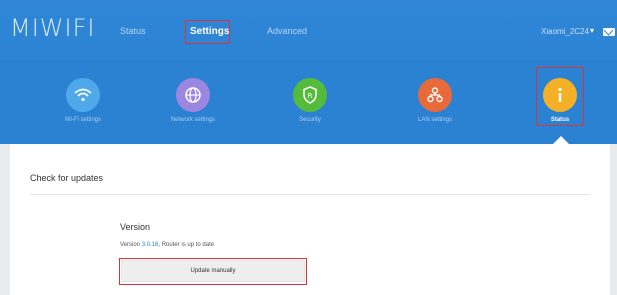  I want to click on update-button-highlight-box, so click(213, 271).